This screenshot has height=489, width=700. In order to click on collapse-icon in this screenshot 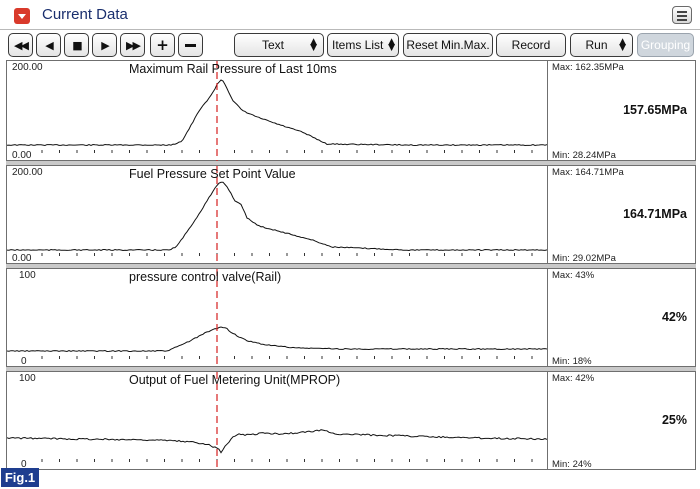, I will do `click(22, 16)`.